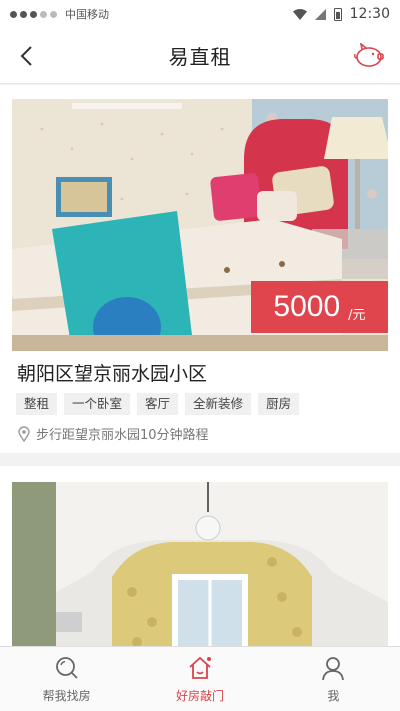 The height and width of the screenshot is (711, 400). I want to click on battery-icon, so click(337, 14).